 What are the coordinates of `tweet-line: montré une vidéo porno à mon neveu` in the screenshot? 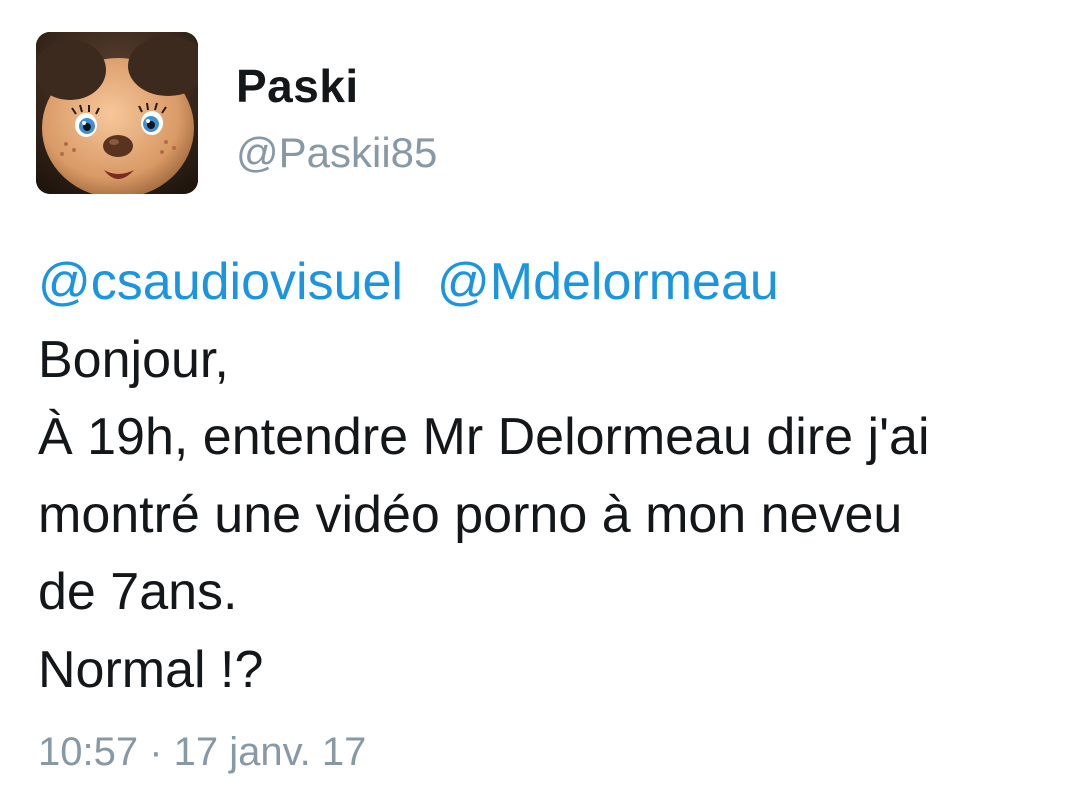 It's located at (470, 514).